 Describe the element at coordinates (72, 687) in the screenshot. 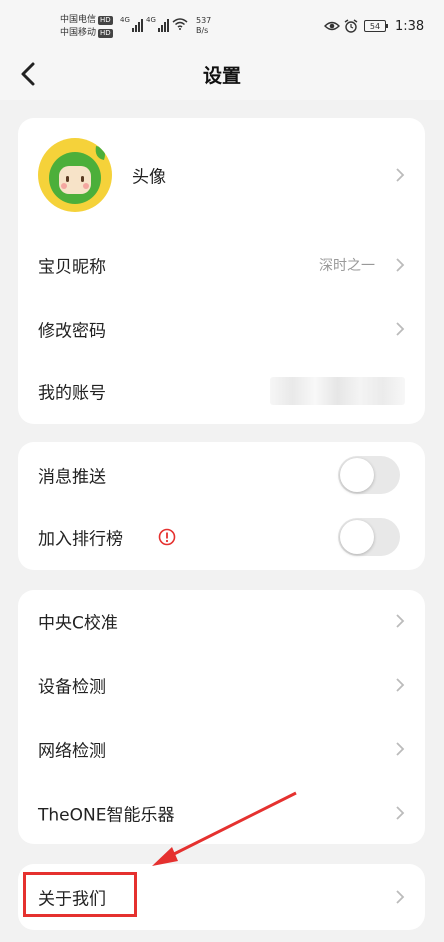

I see `device-check-label: 设备检测` at that location.